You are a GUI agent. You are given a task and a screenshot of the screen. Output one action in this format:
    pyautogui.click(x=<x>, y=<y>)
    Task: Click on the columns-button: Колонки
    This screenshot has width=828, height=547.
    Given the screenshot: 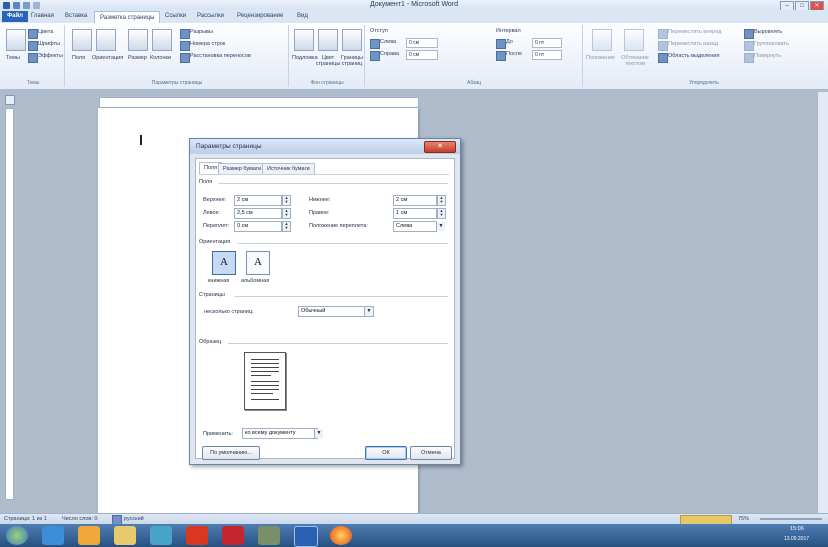 What is the action you would take?
    pyautogui.click(x=160, y=58)
    